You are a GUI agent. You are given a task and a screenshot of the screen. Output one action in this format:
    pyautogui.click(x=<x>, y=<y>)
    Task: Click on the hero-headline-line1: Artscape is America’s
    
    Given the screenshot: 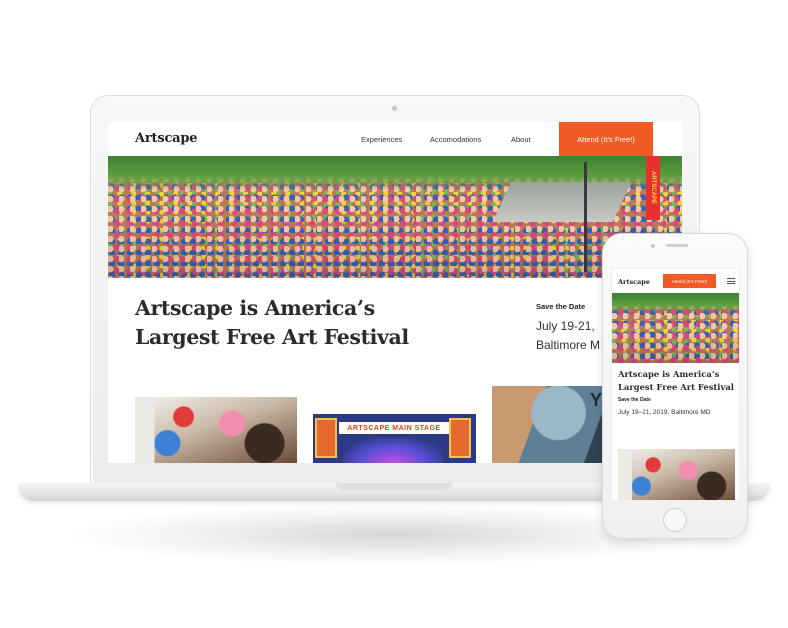 What is the action you would take?
    pyautogui.click(x=255, y=308)
    